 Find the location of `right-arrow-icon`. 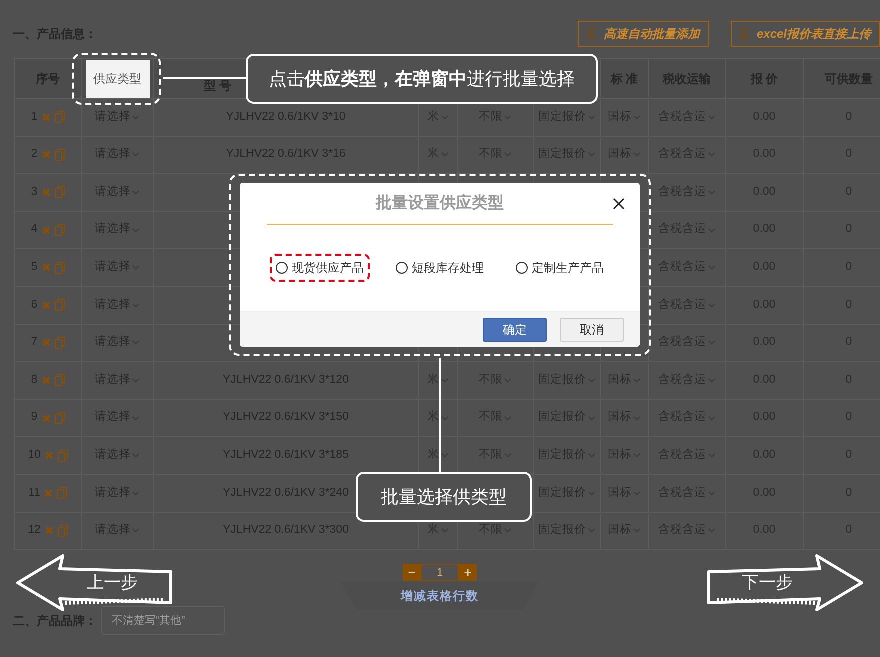

right-arrow-icon is located at coordinates (785, 583).